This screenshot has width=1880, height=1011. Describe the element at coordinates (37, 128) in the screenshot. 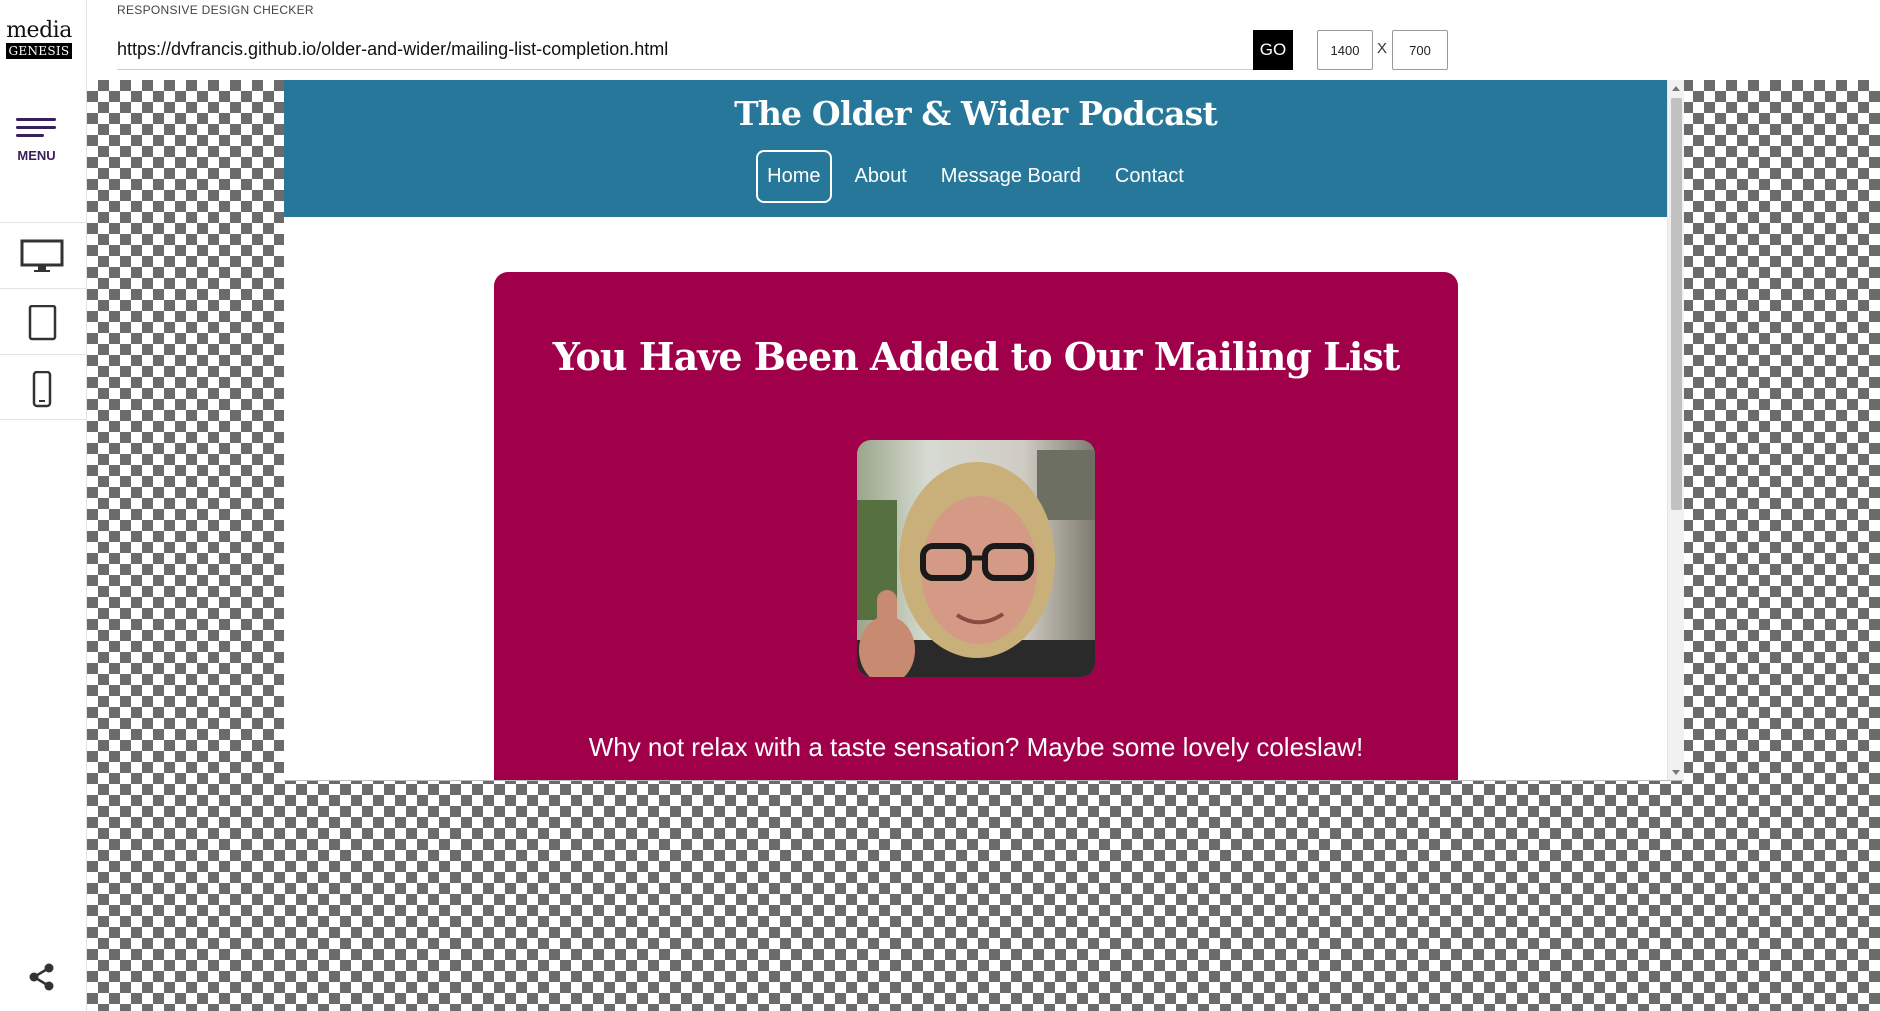

I see `hamburger-icon` at that location.